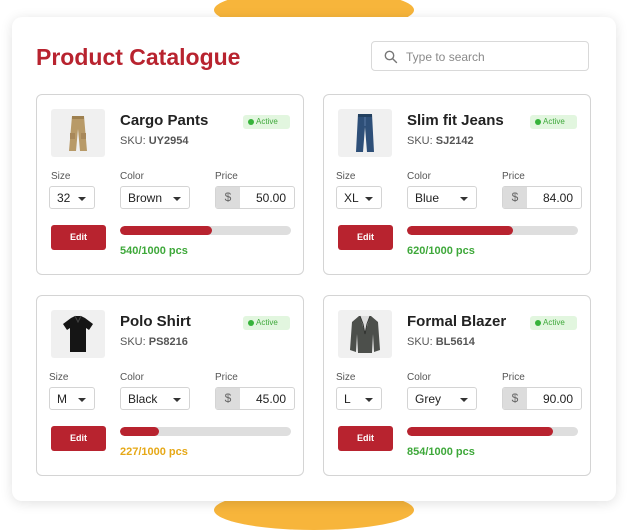 The height and width of the screenshot is (530, 628). Describe the element at coordinates (441, 342) in the screenshot. I see `product-sku: SKU: BL5614` at that location.